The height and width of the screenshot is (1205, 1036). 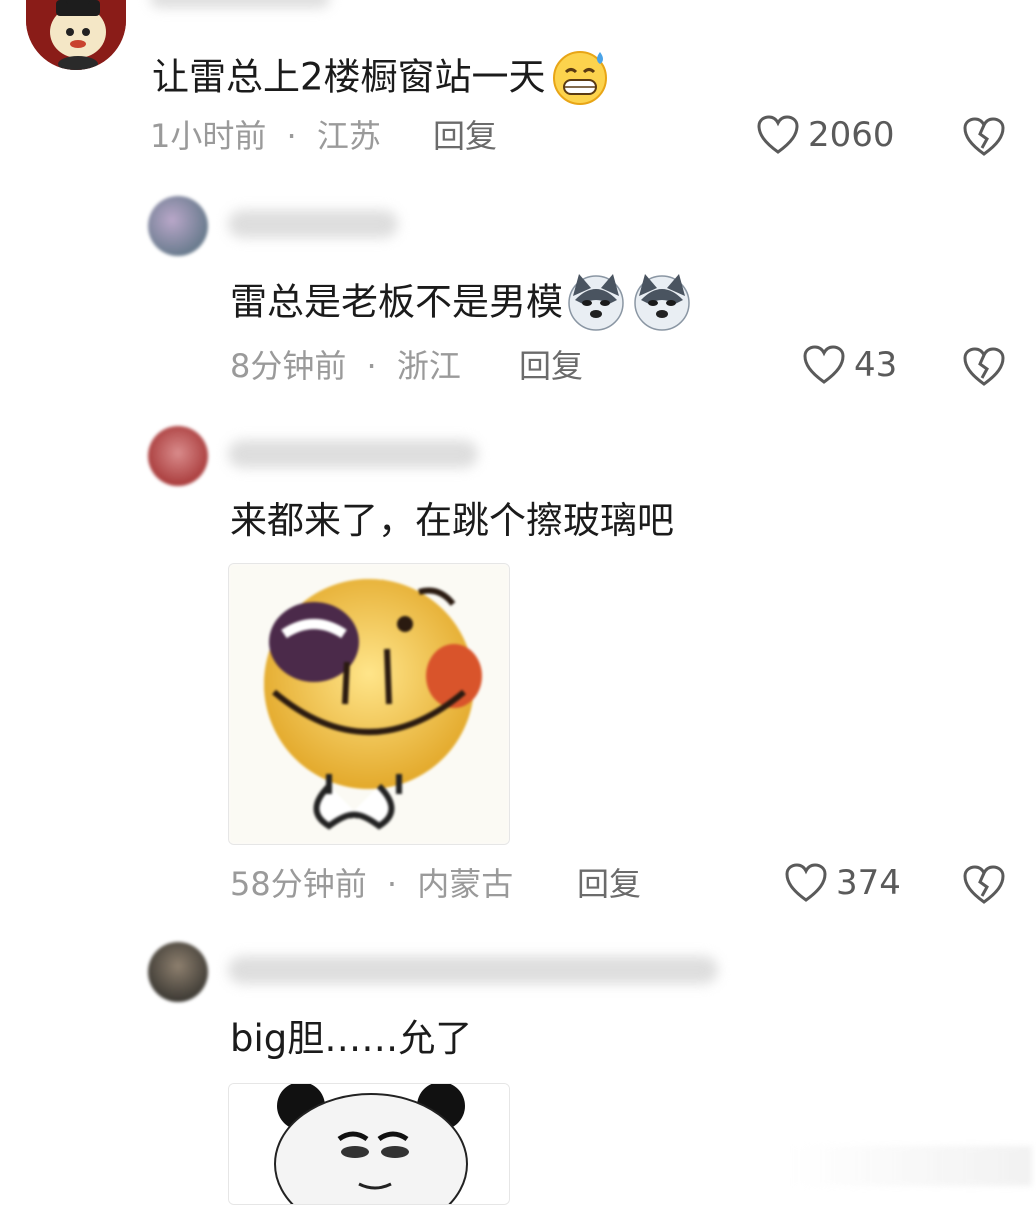 I want to click on comment-text: 来都来了，在跳个擦玻璃吧, so click(x=452, y=520).